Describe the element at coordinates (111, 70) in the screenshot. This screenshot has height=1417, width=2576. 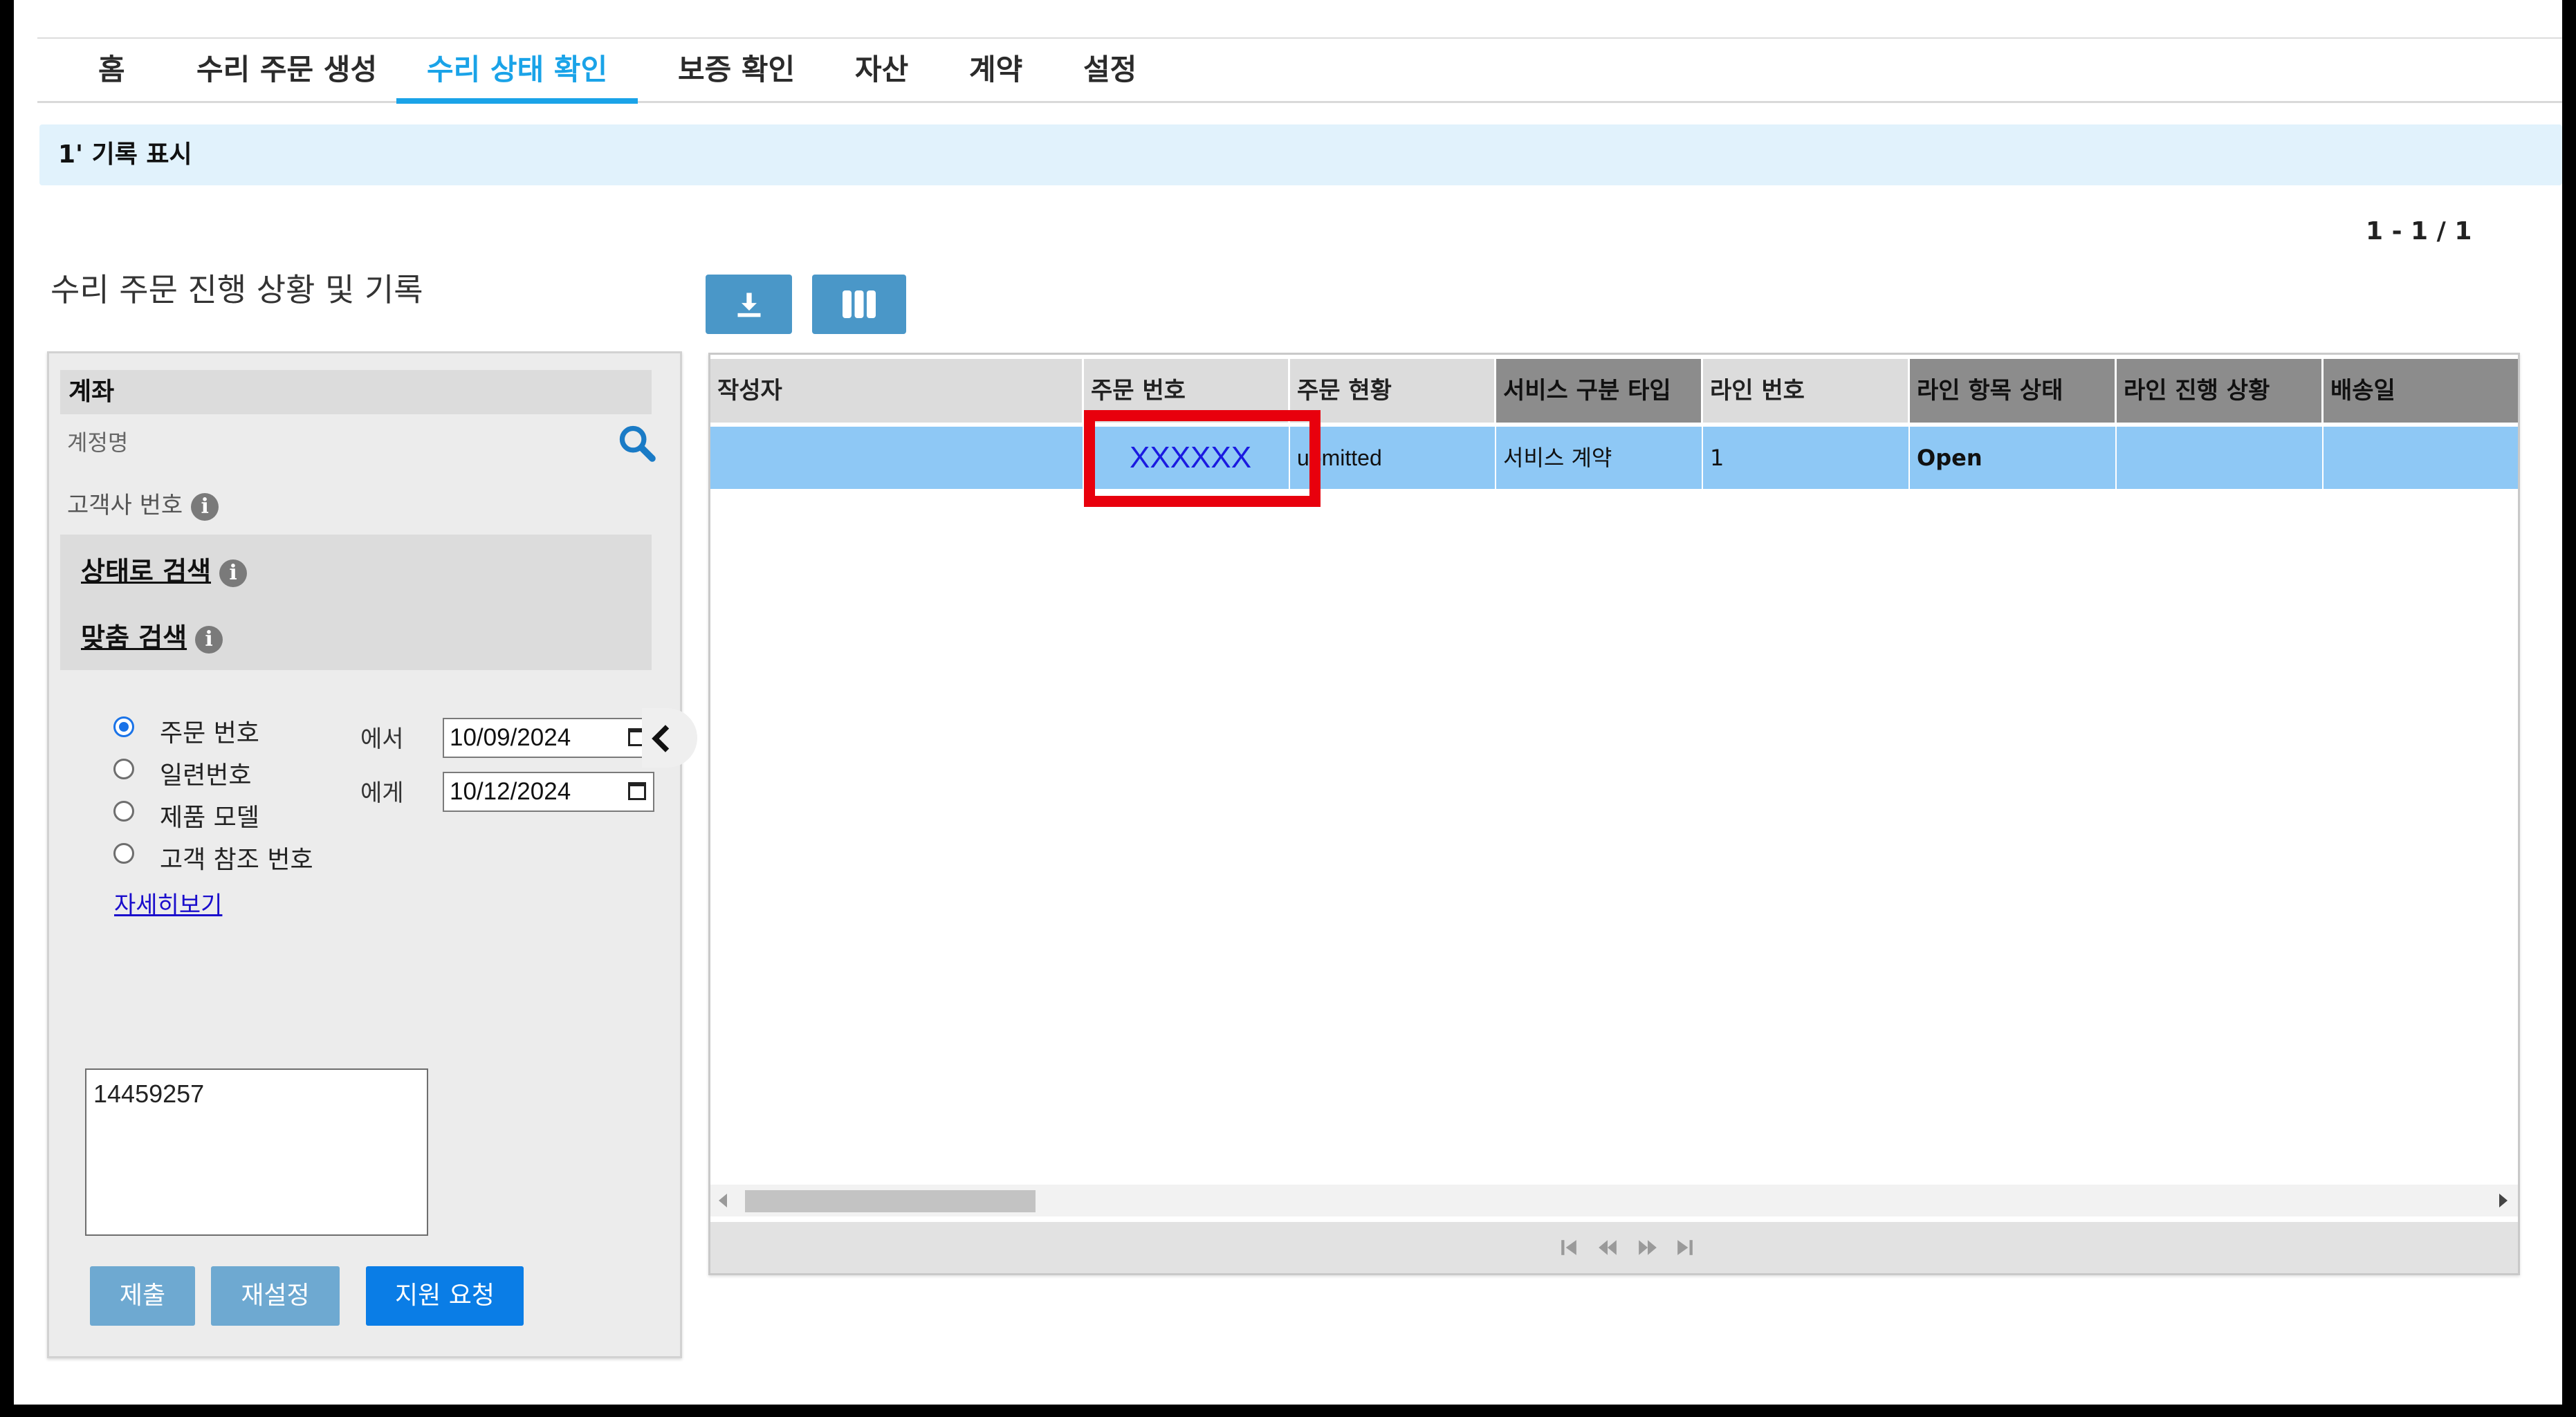
I see `tab-home: 홈` at that location.